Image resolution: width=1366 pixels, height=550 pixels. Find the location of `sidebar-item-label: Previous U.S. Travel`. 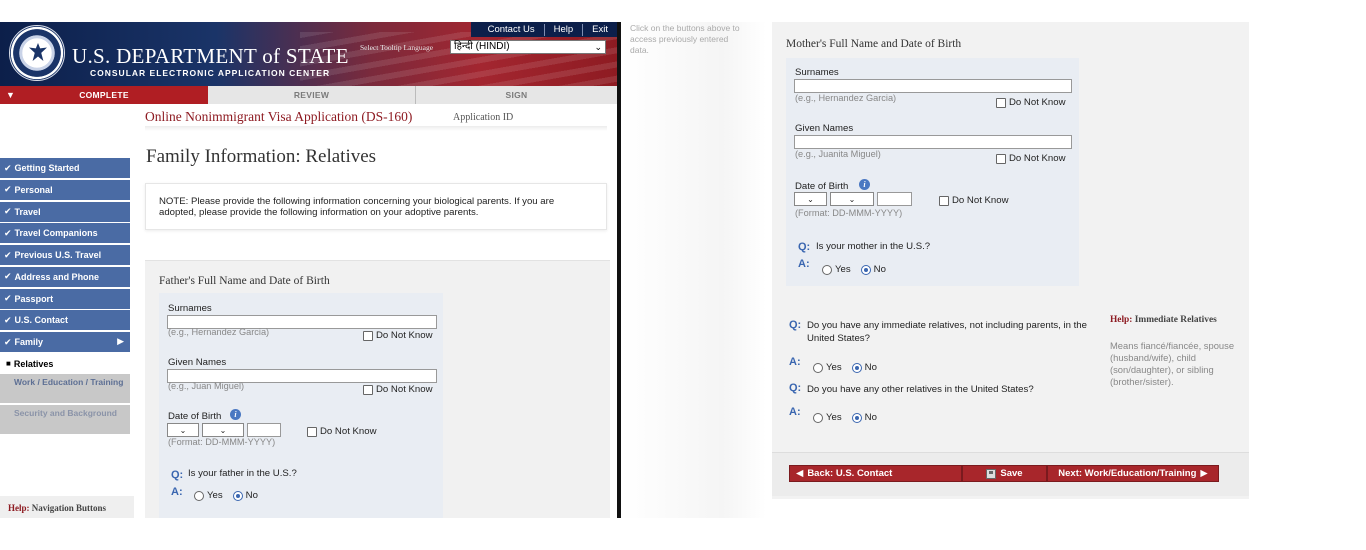

sidebar-item-label: Previous U.S. Travel is located at coordinates (58, 255).